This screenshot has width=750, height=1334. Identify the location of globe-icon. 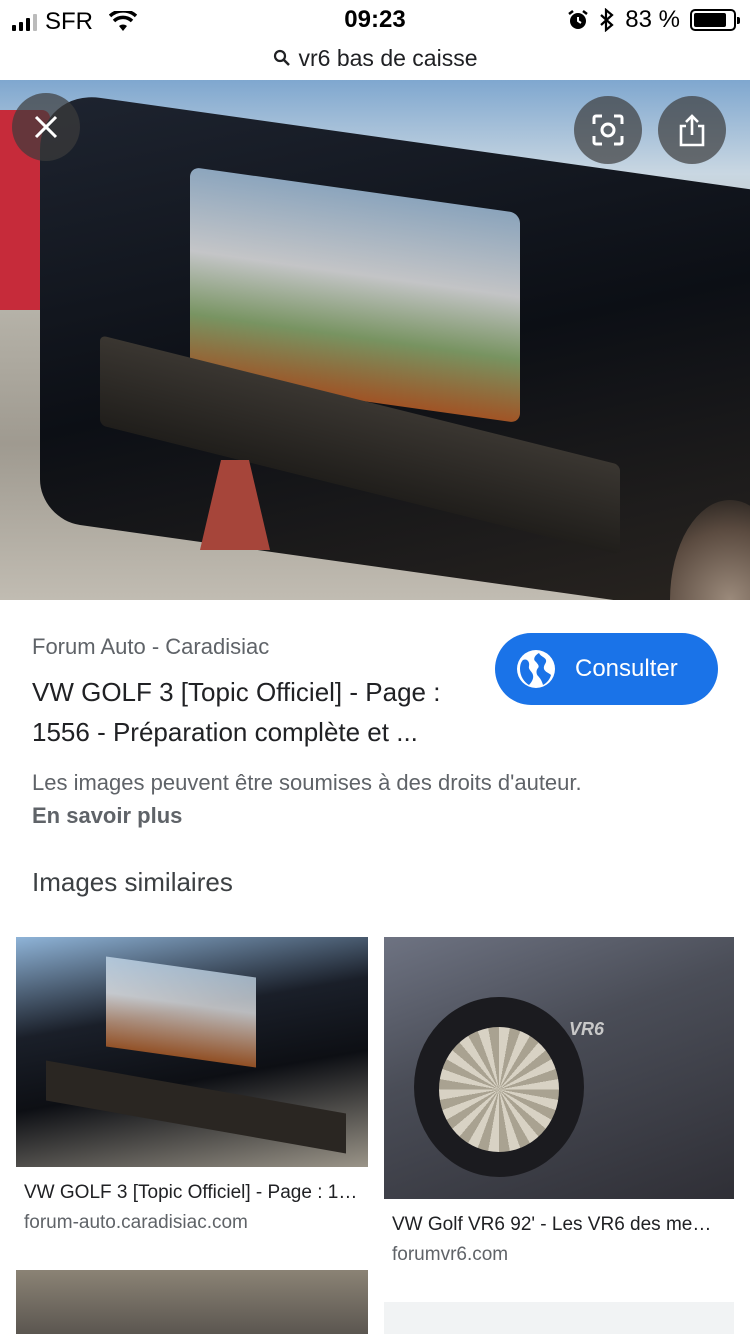
(536, 669).